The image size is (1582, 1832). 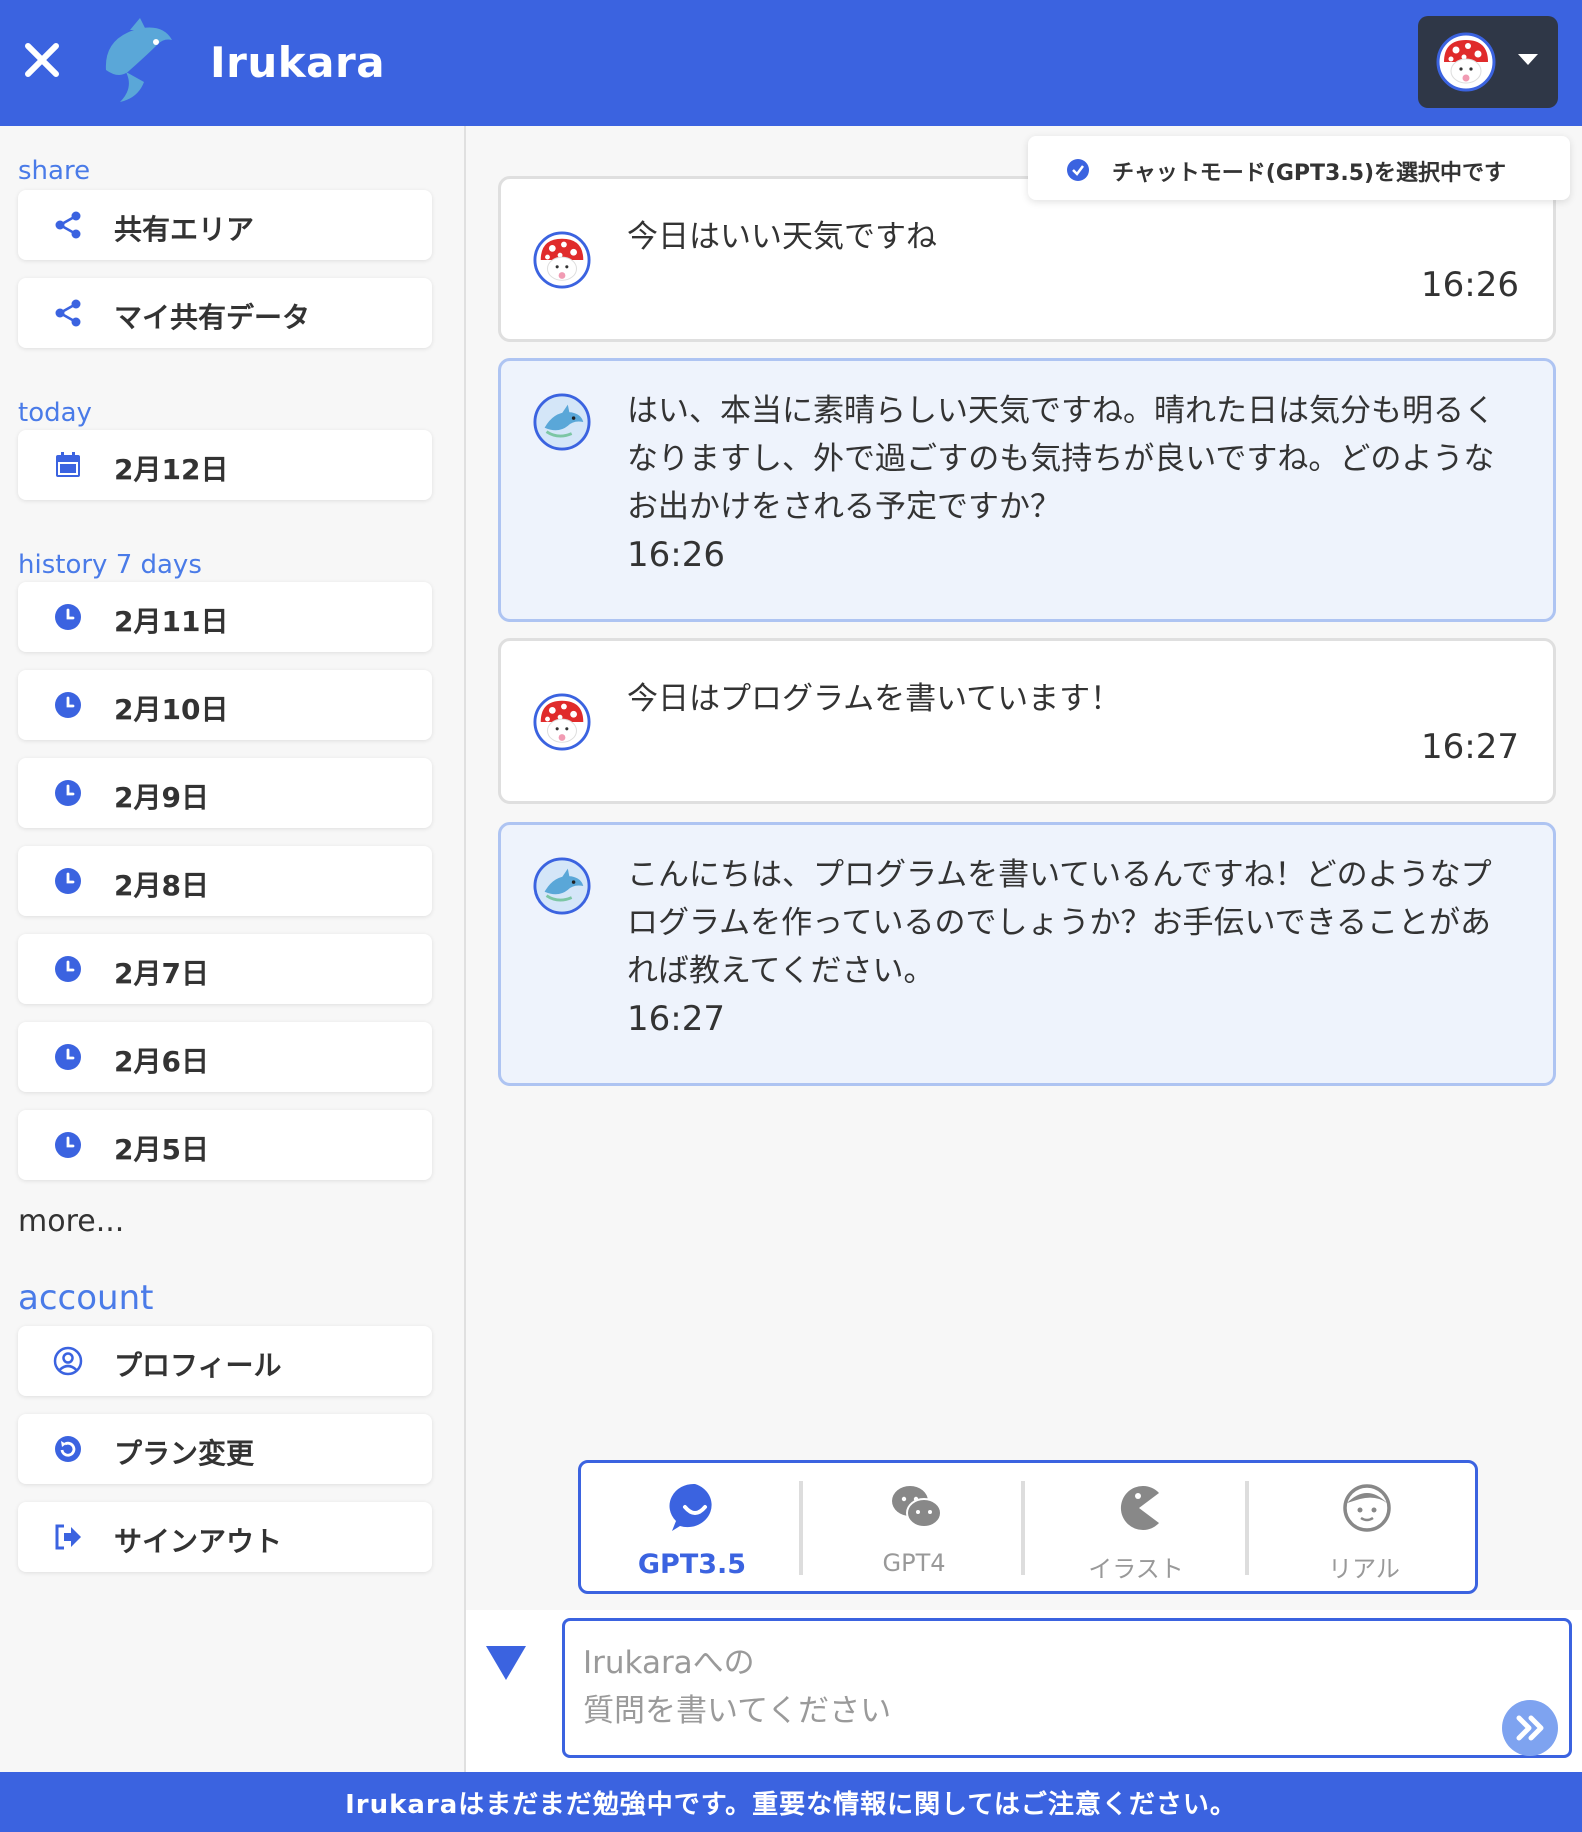 What do you see at coordinates (1027, 721) in the screenshot?
I see `chat-message-user: 今日はプログラムを書いています！ 16:27` at bounding box center [1027, 721].